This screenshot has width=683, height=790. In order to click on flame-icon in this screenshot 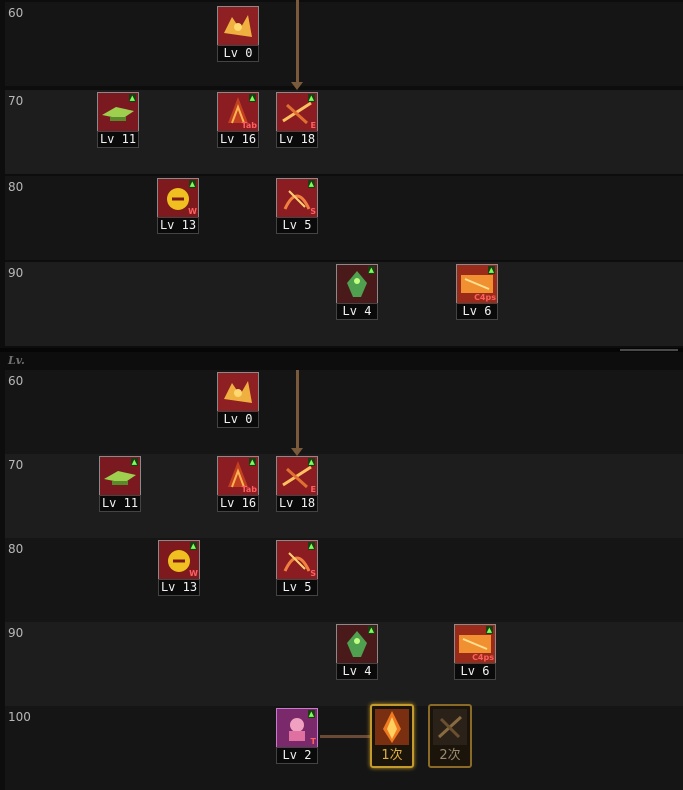, I will do `click(392, 727)`.